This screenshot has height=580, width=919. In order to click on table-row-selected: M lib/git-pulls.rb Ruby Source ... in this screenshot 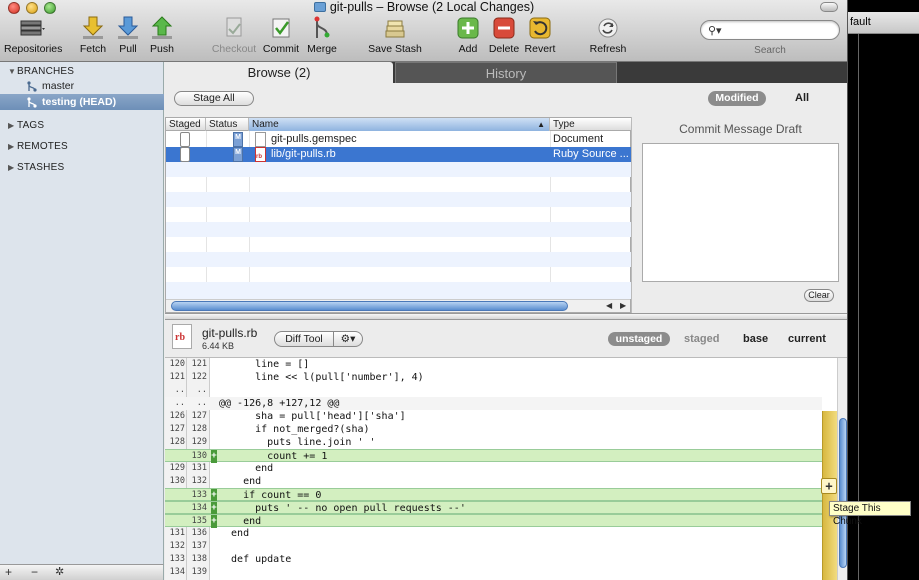, I will do `click(399, 156)`.